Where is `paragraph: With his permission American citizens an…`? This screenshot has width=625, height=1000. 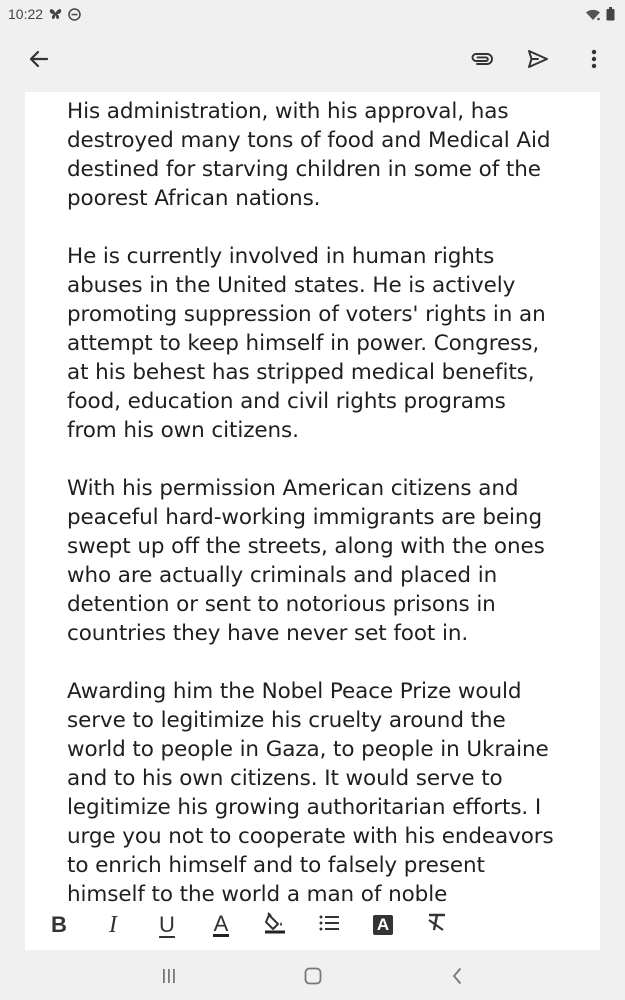 paragraph: With his permission American citizens an… is located at coordinates (306, 561).